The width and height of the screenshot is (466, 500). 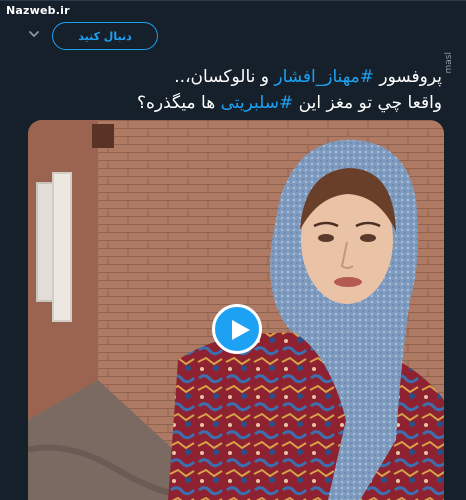 I want to click on tweet-line-2: واقعا چي تو مغز اين #سلبريتی ها ميگذره؟, so click(x=232, y=103).